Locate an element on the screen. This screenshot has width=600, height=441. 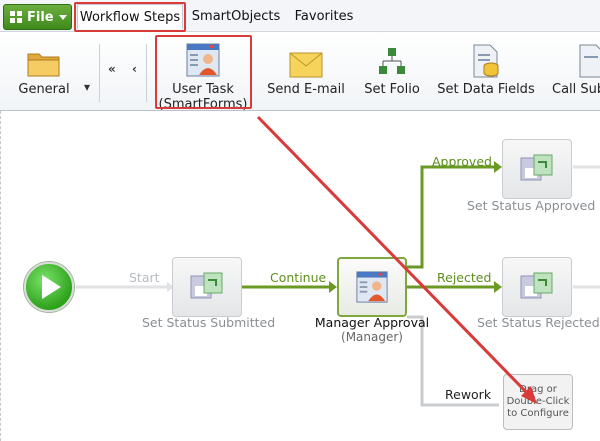
set-status-rejected-node is located at coordinates (537, 287).